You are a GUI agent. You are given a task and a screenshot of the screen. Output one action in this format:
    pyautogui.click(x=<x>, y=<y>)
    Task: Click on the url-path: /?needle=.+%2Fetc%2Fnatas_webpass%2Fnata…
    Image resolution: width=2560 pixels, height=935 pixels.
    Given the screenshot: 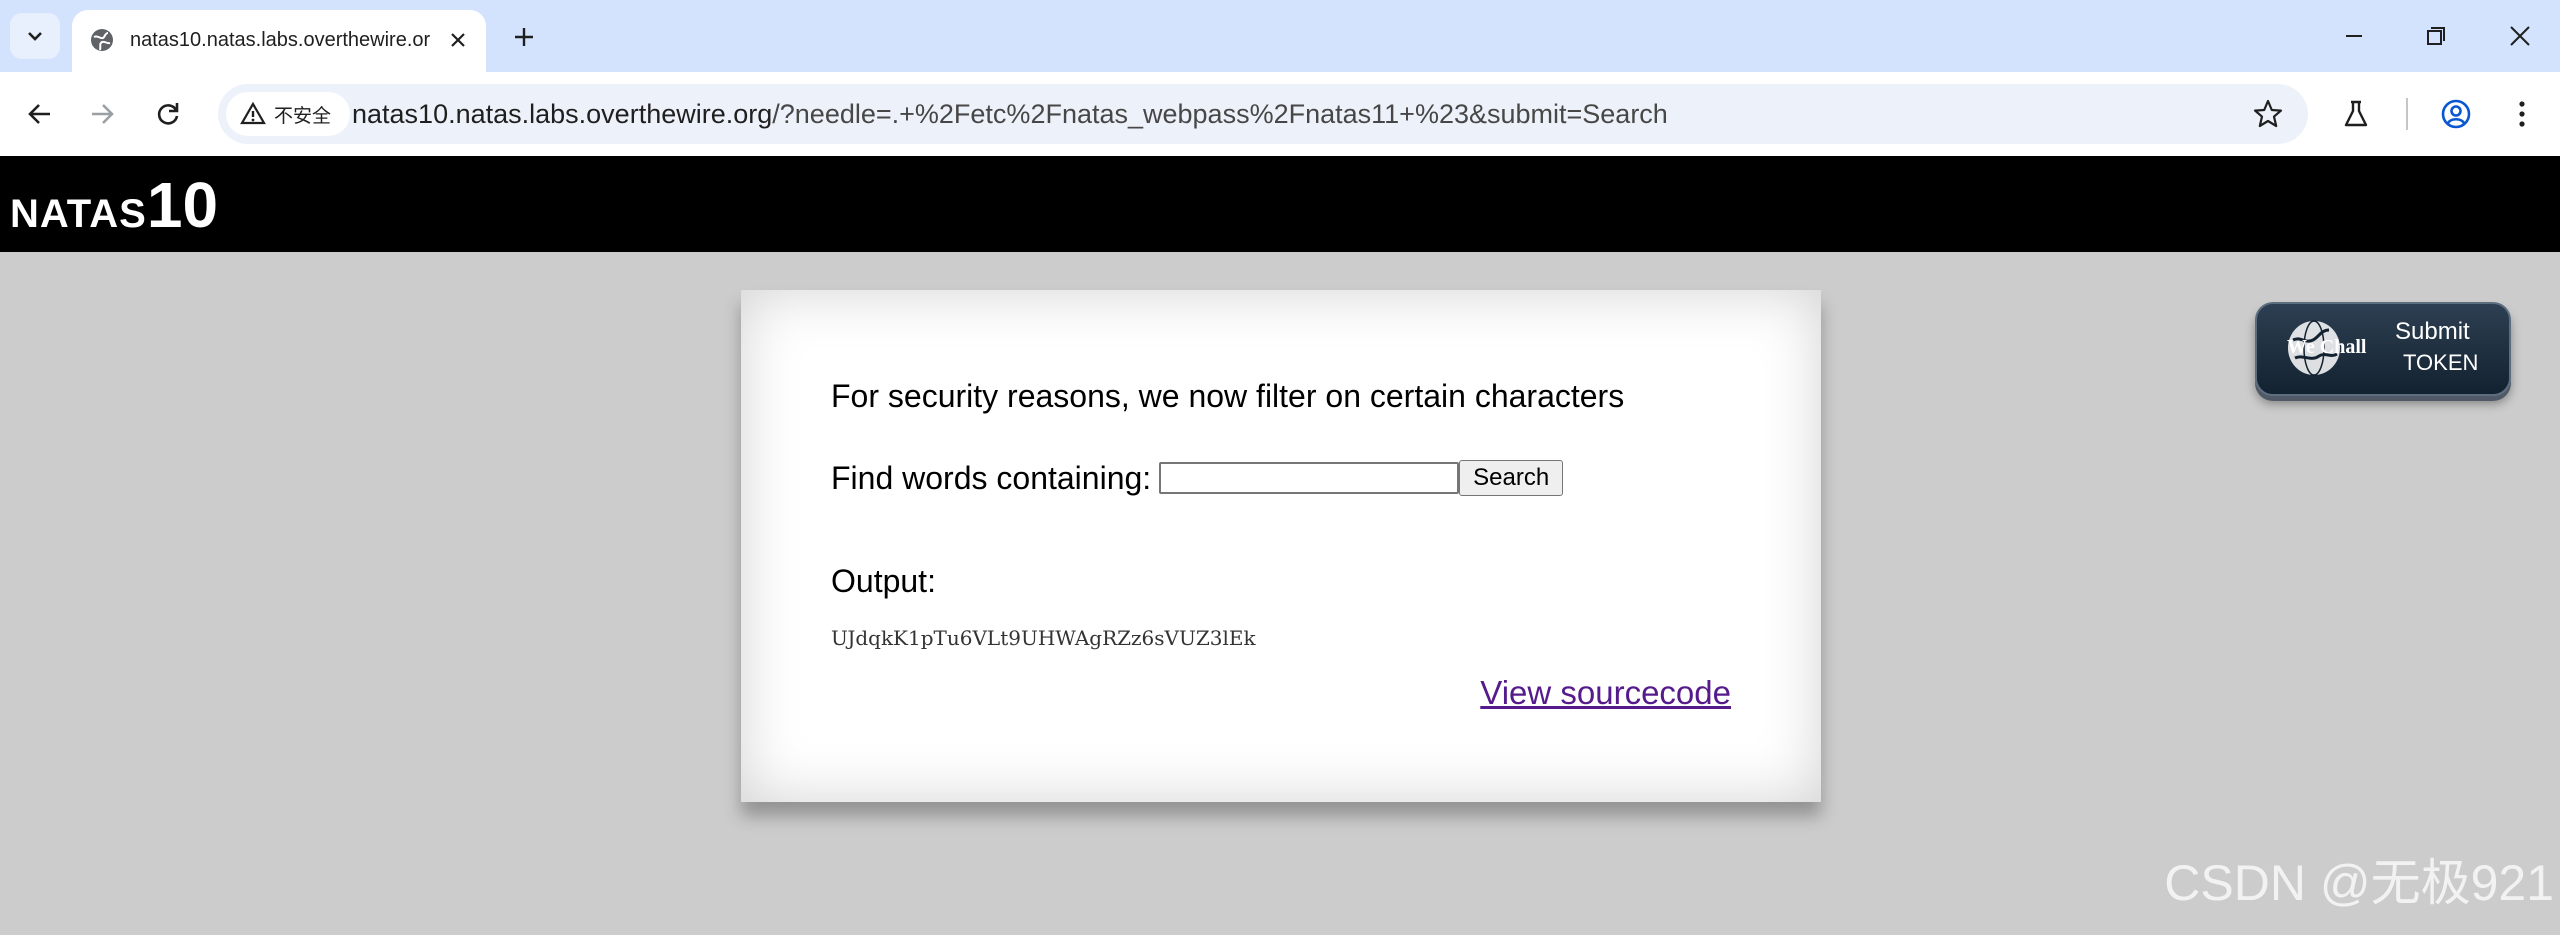 What is the action you would take?
    pyautogui.click(x=1220, y=114)
    